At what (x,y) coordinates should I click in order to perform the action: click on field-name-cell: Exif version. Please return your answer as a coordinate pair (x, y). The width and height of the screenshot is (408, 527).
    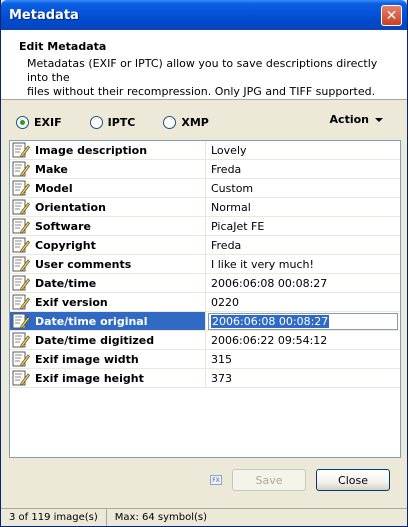
    Looking at the image, I should click on (108, 302).